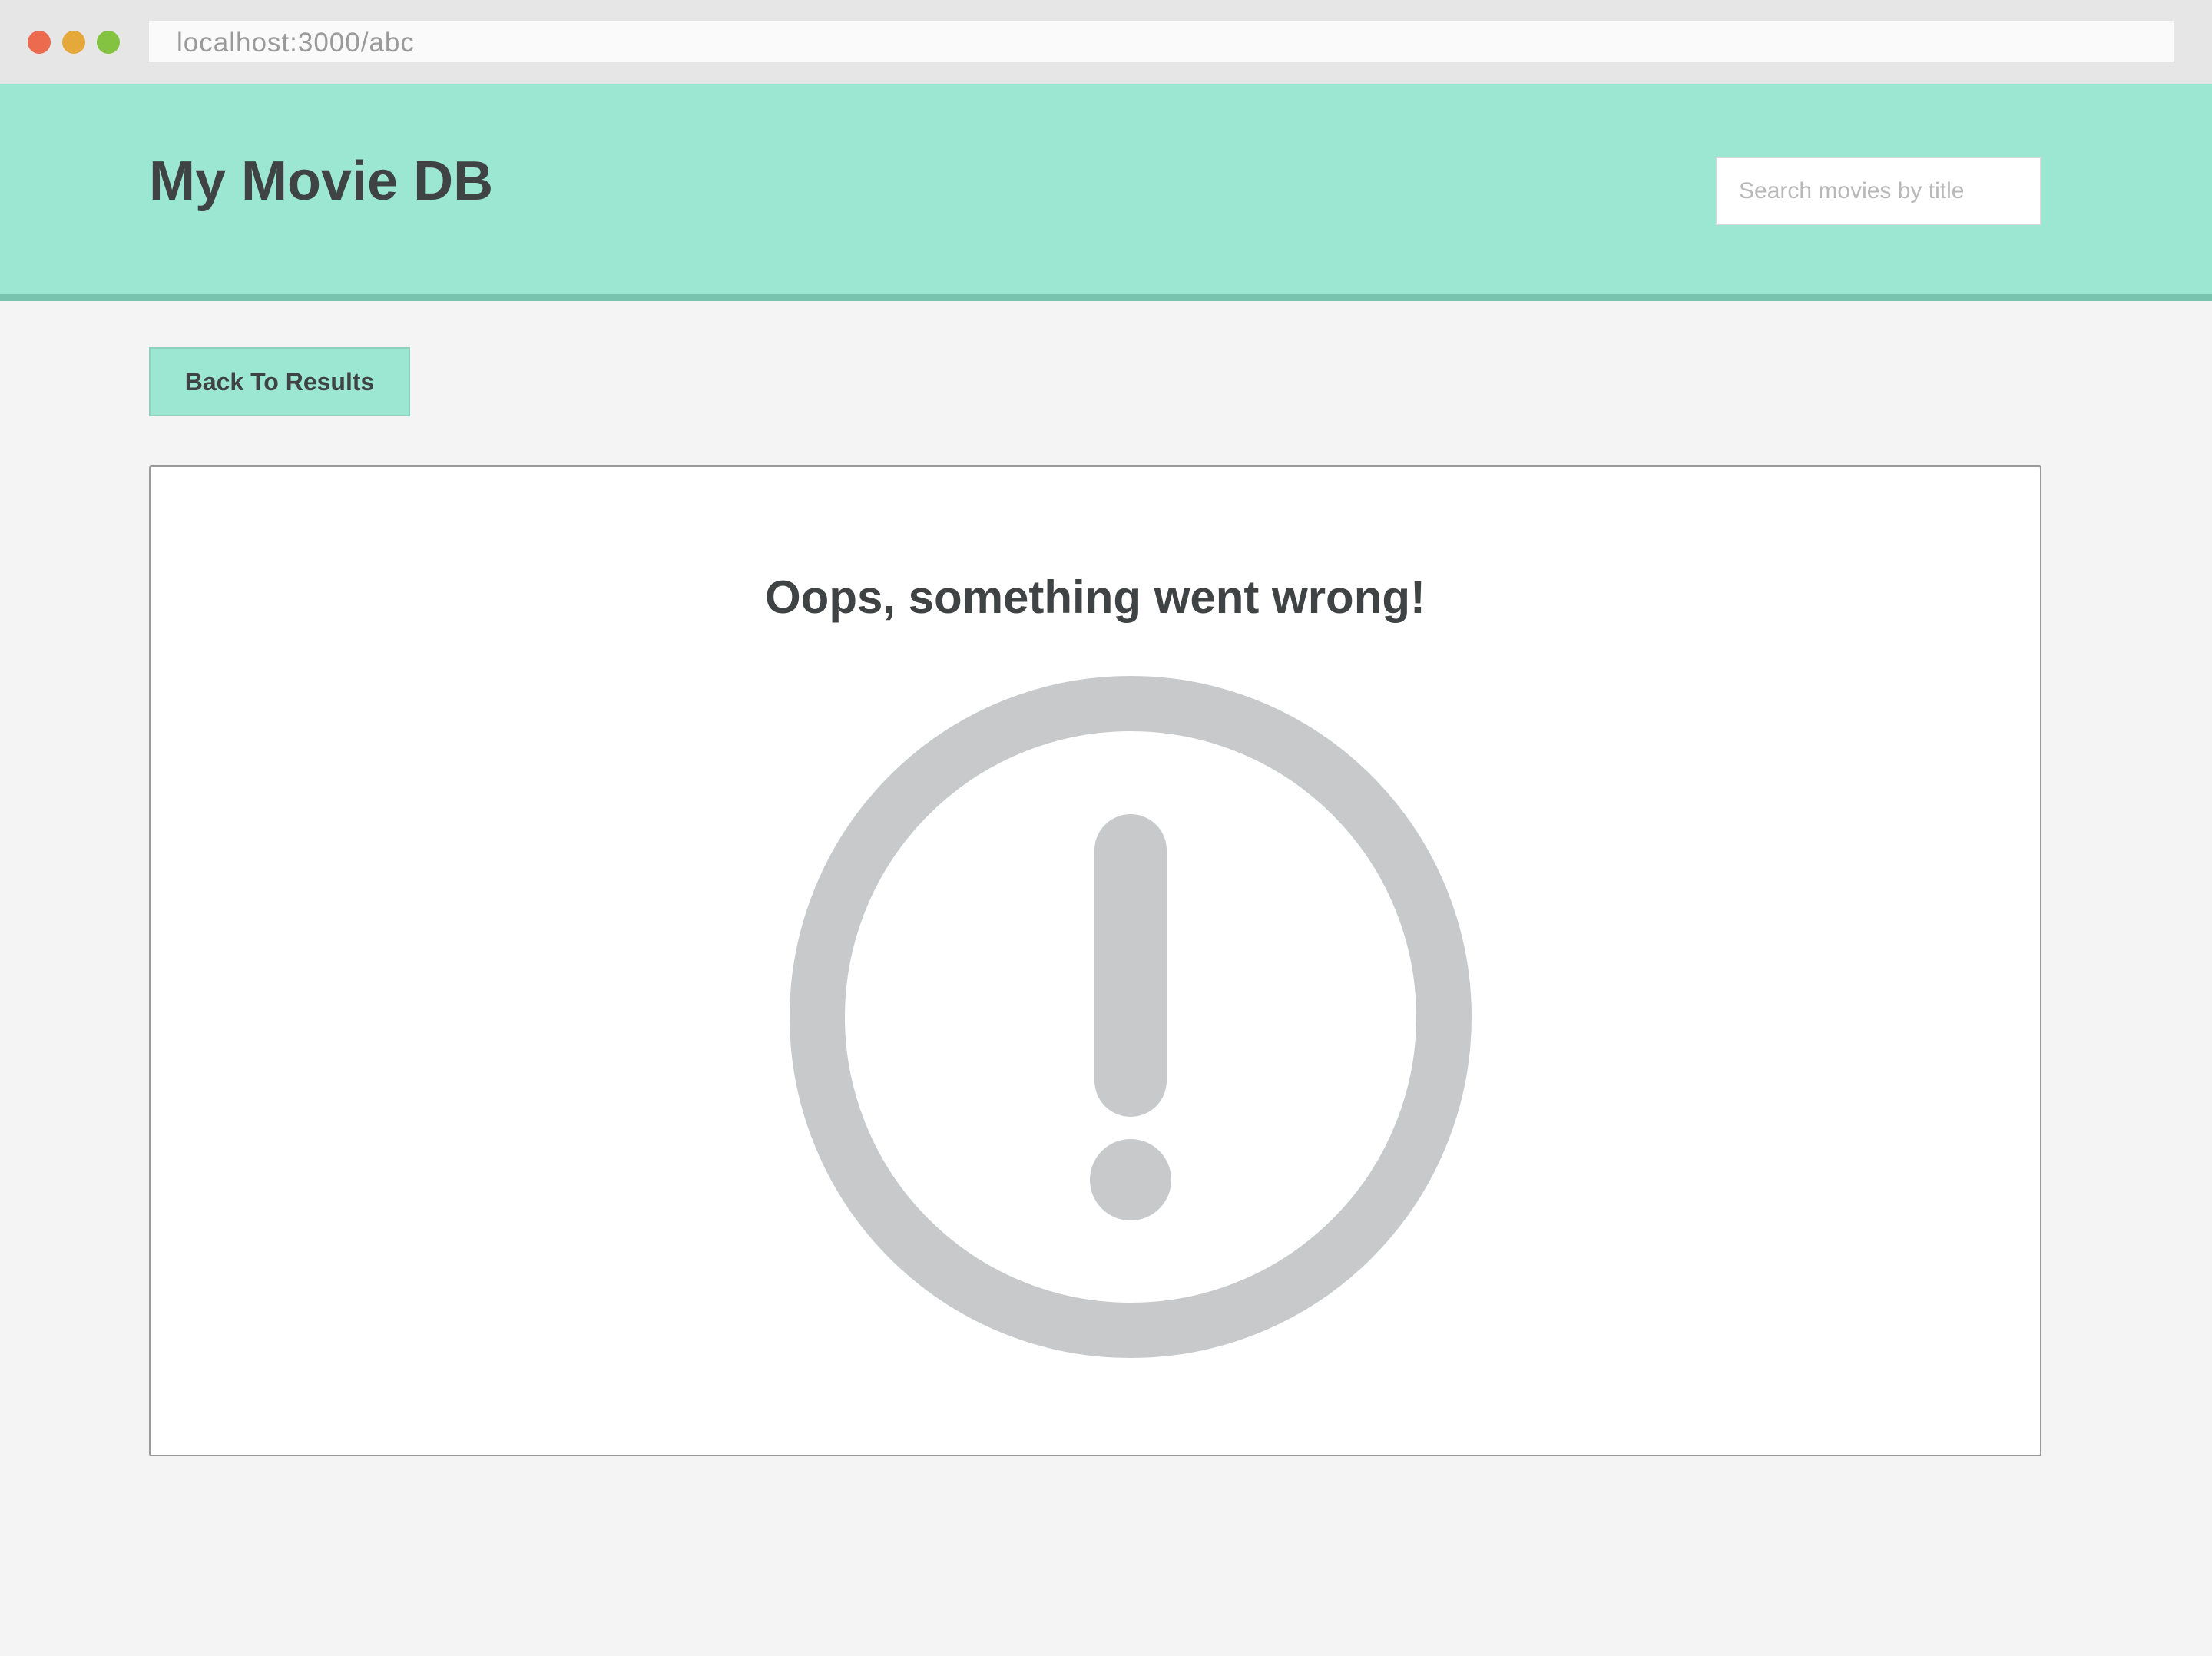  I want to click on close-window-button, so click(40, 42).